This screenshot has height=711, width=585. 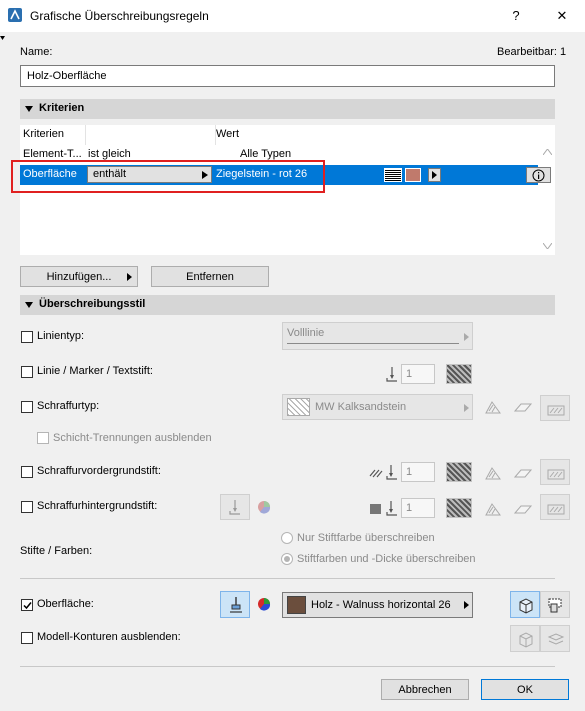 What do you see at coordinates (298, 407) in the screenshot?
I see `hatch-preview` at bounding box center [298, 407].